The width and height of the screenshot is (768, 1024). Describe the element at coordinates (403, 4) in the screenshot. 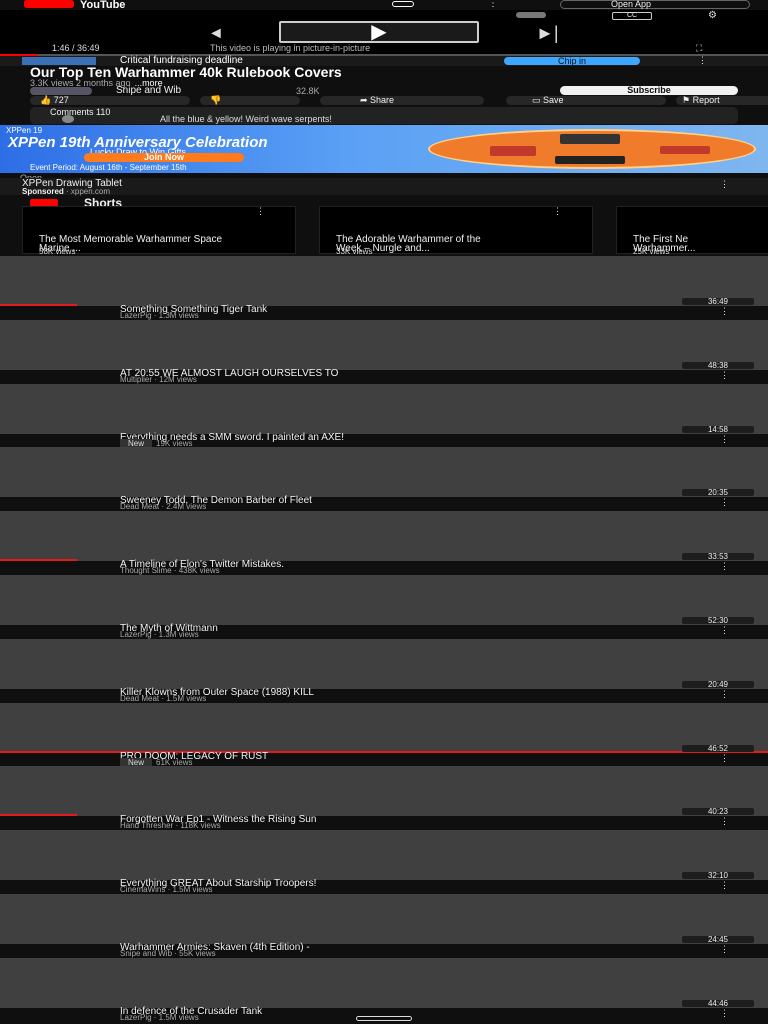

I see `search-icon` at that location.